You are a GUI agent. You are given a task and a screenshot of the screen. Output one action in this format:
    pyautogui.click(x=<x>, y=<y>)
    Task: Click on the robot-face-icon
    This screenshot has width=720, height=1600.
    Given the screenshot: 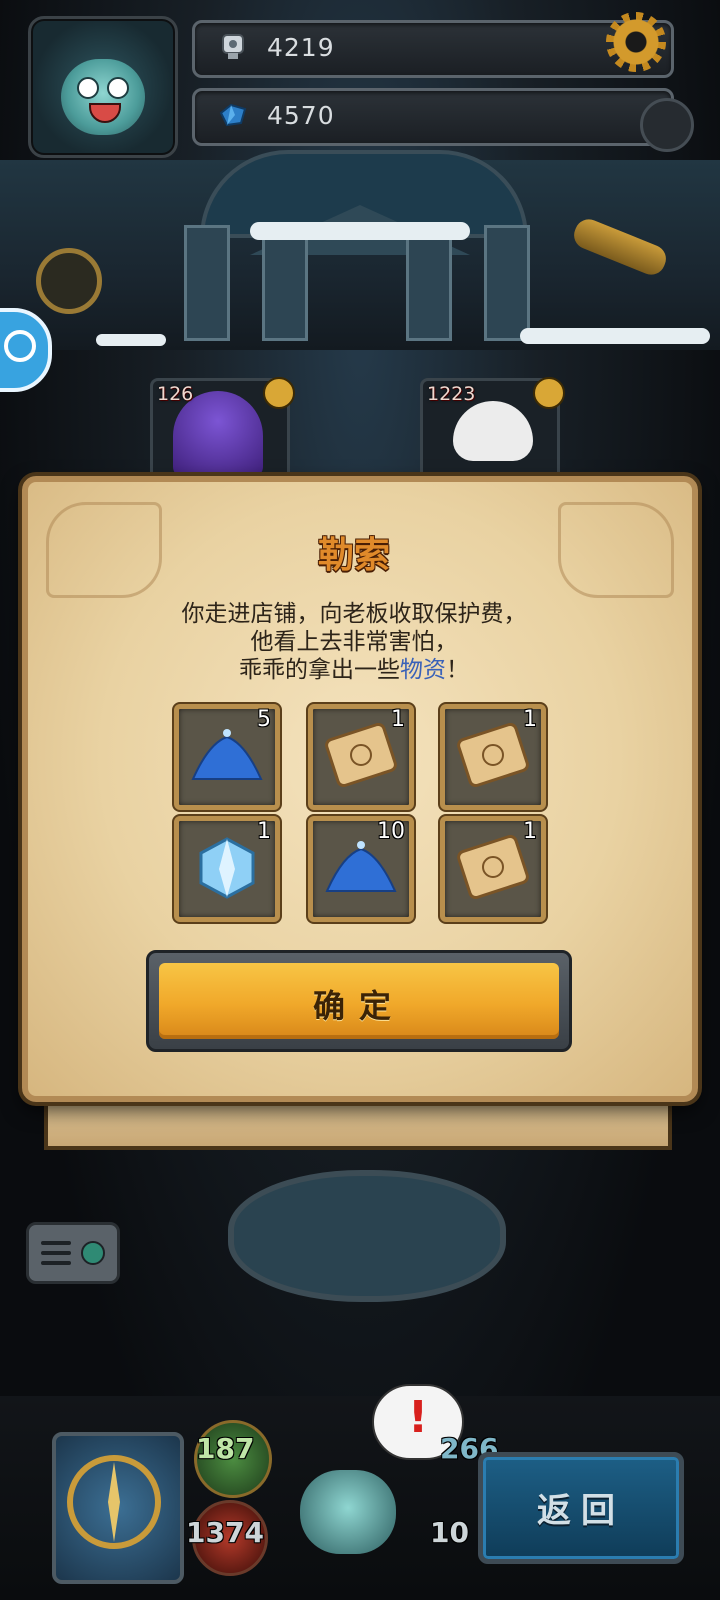 What is the action you would take?
    pyautogui.click(x=103, y=97)
    